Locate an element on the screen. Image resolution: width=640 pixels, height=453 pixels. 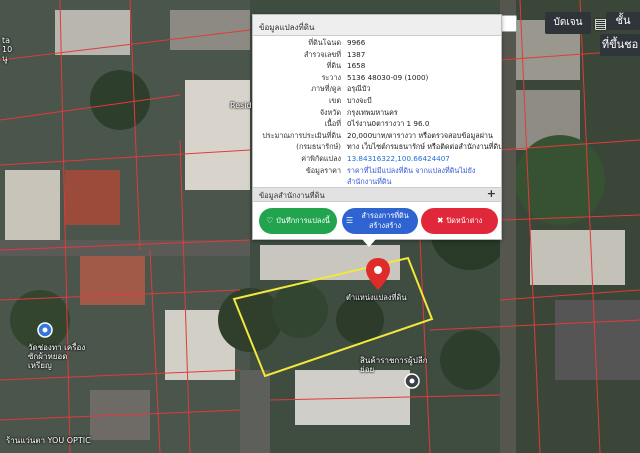
info-row: เขต บางจะบี is located at coordinates (377, 101).